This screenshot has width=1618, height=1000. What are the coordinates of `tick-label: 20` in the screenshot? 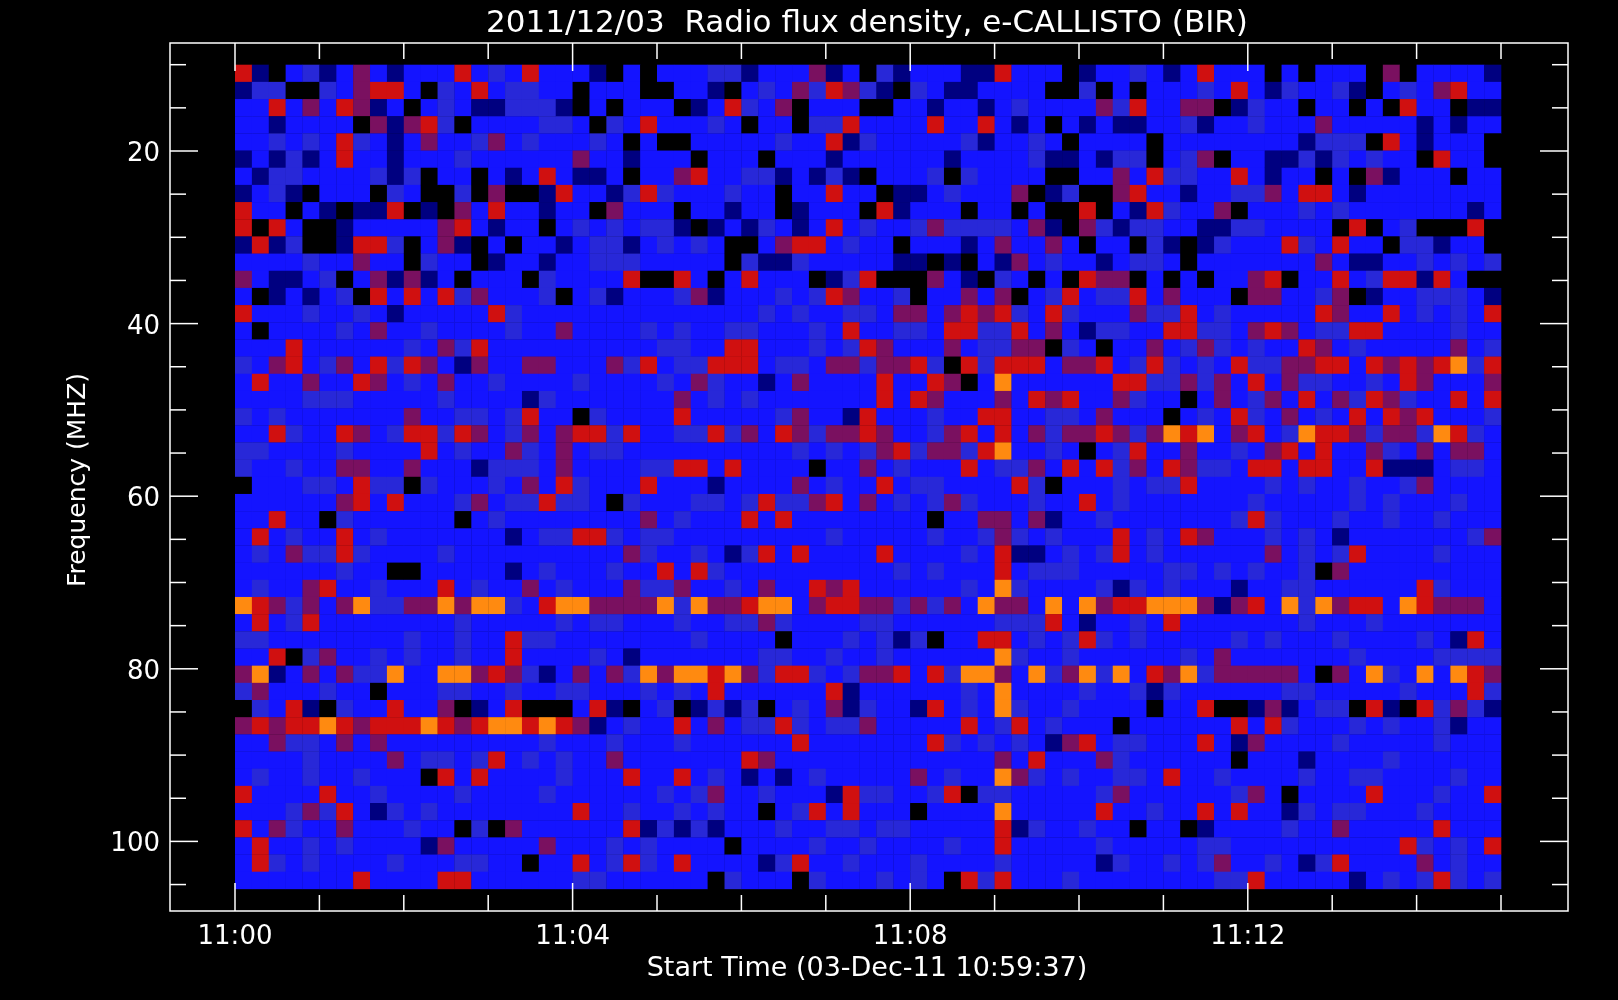 It's located at (143, 152).